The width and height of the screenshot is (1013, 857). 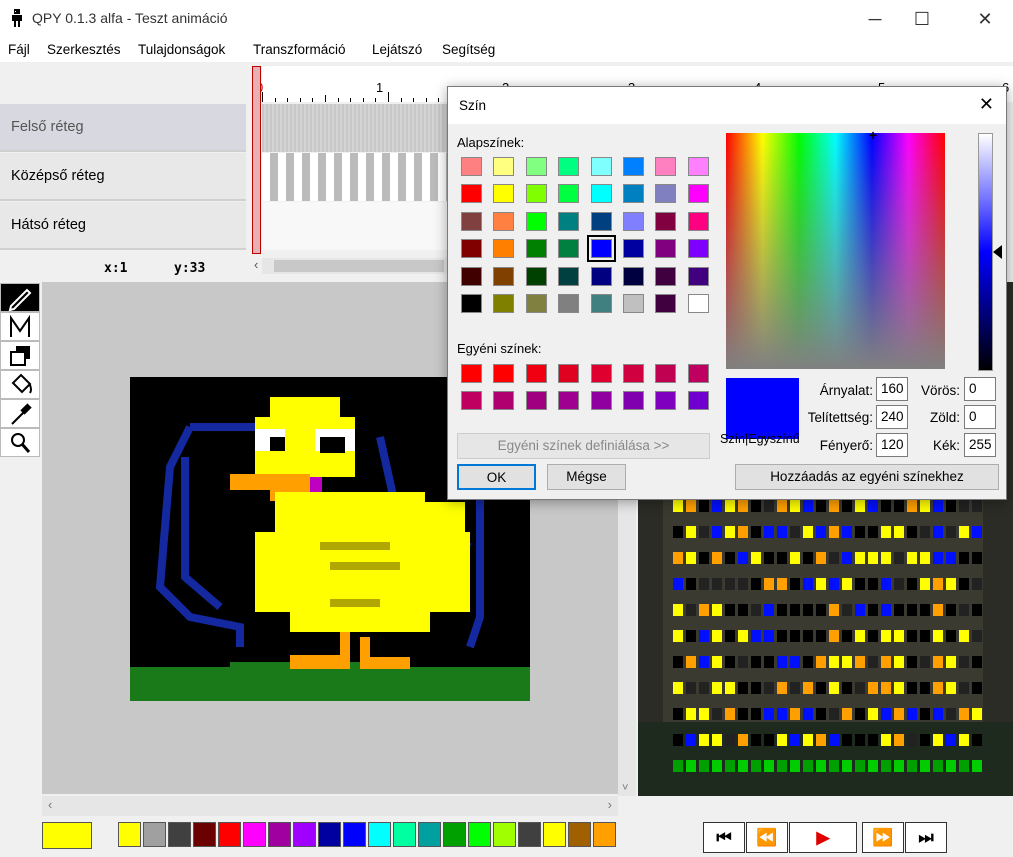 I want to click on luminance-field: 120, so click(x=892, y=445).